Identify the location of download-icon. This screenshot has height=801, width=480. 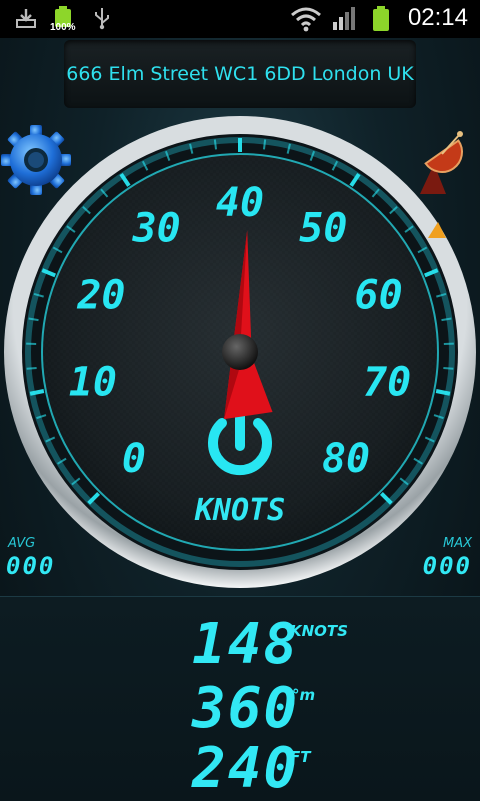
(26, 18).